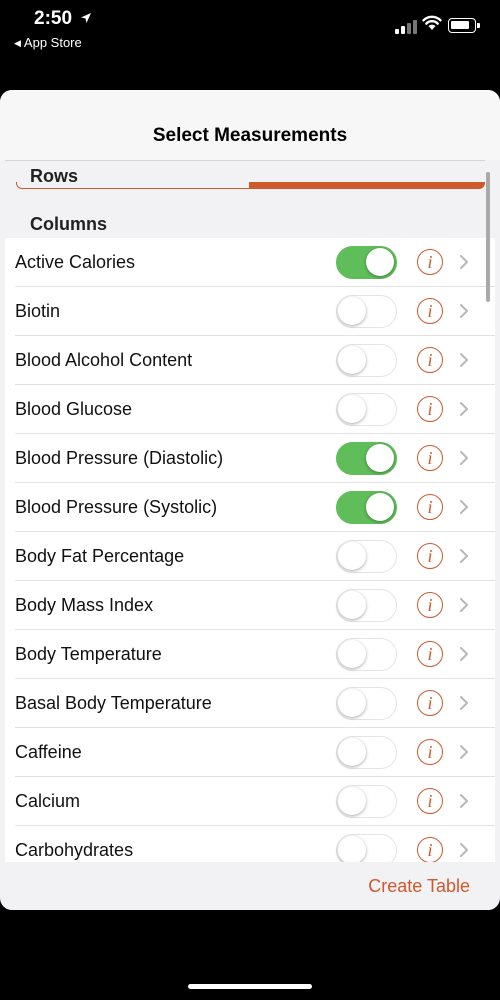  I want to click on measurement-label: Body Fat Percentage, so click(100, 556).